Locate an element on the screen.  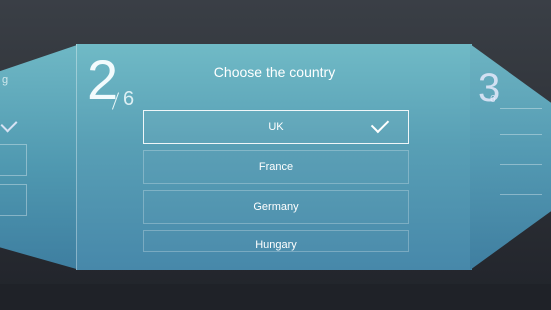
step-total: 6 is located at coordinates (129, 99).